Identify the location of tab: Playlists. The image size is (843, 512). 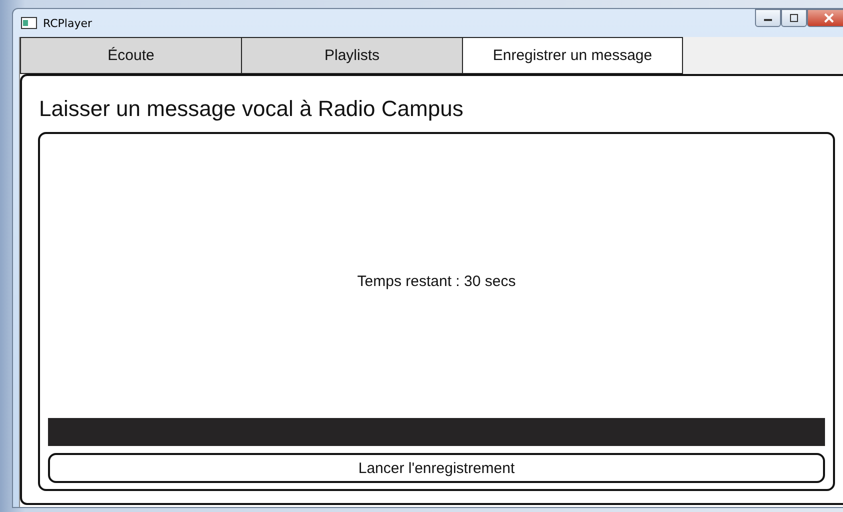
(351, 55).